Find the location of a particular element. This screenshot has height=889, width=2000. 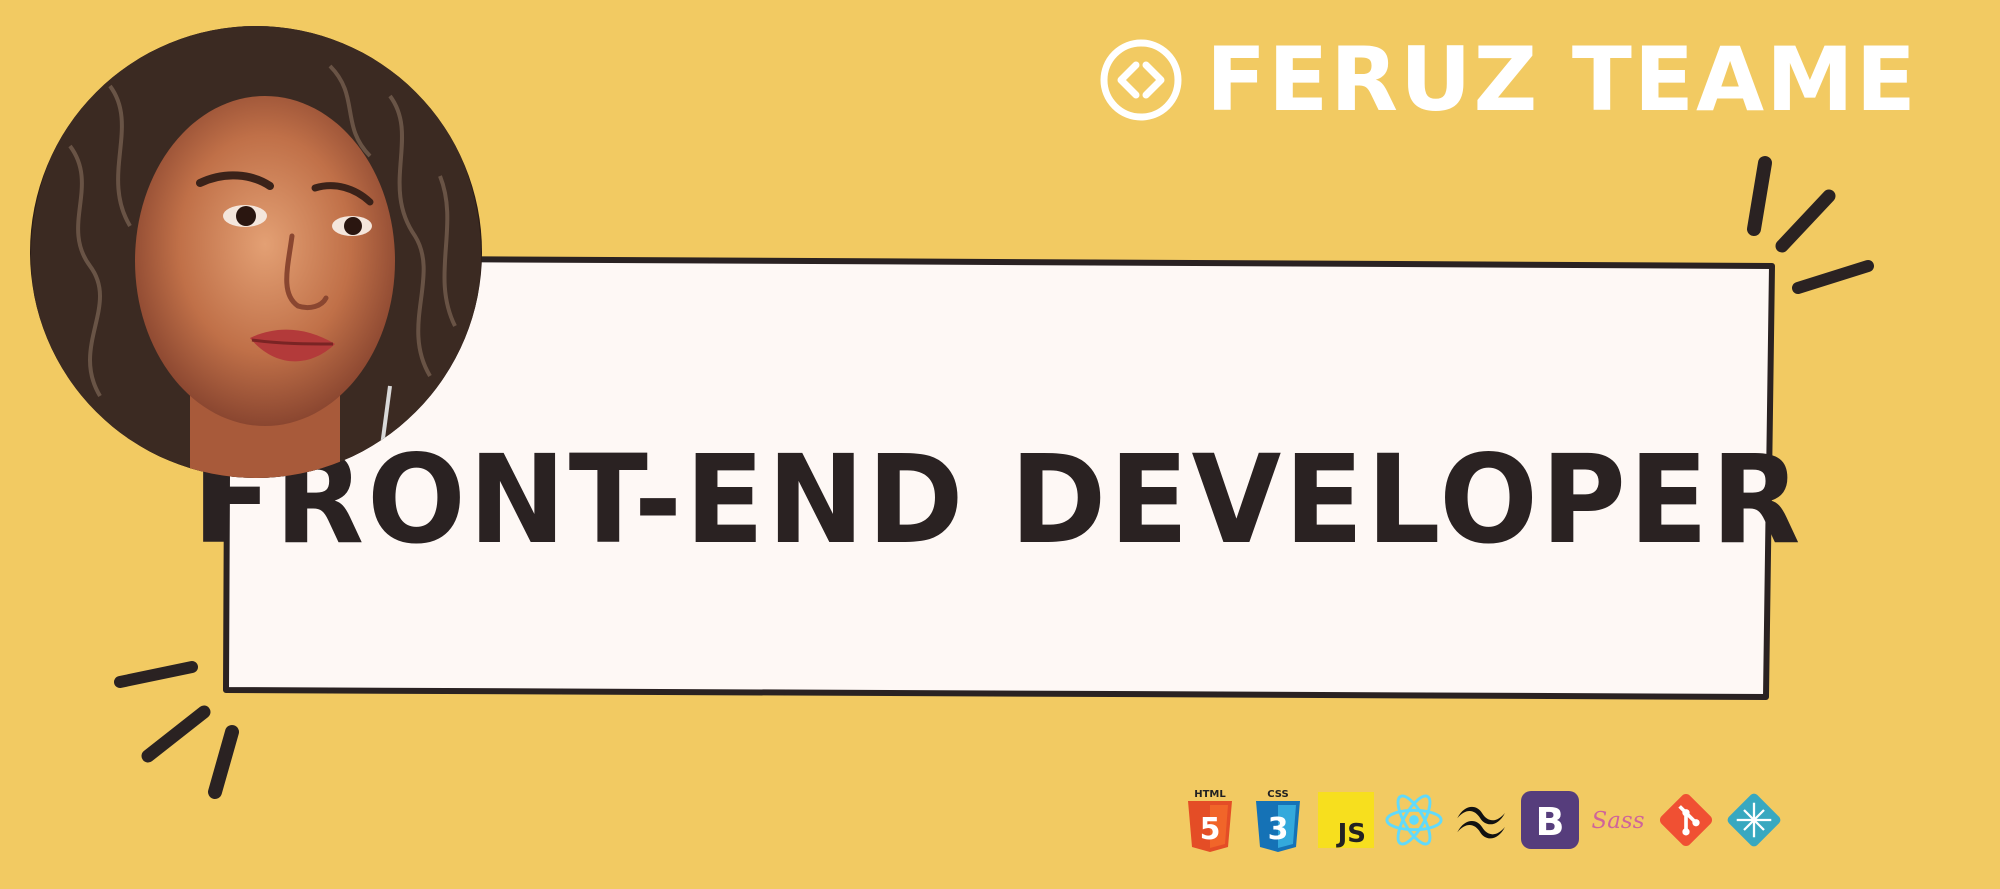

html5-label: HTML is located at coordinates (1210, 794).